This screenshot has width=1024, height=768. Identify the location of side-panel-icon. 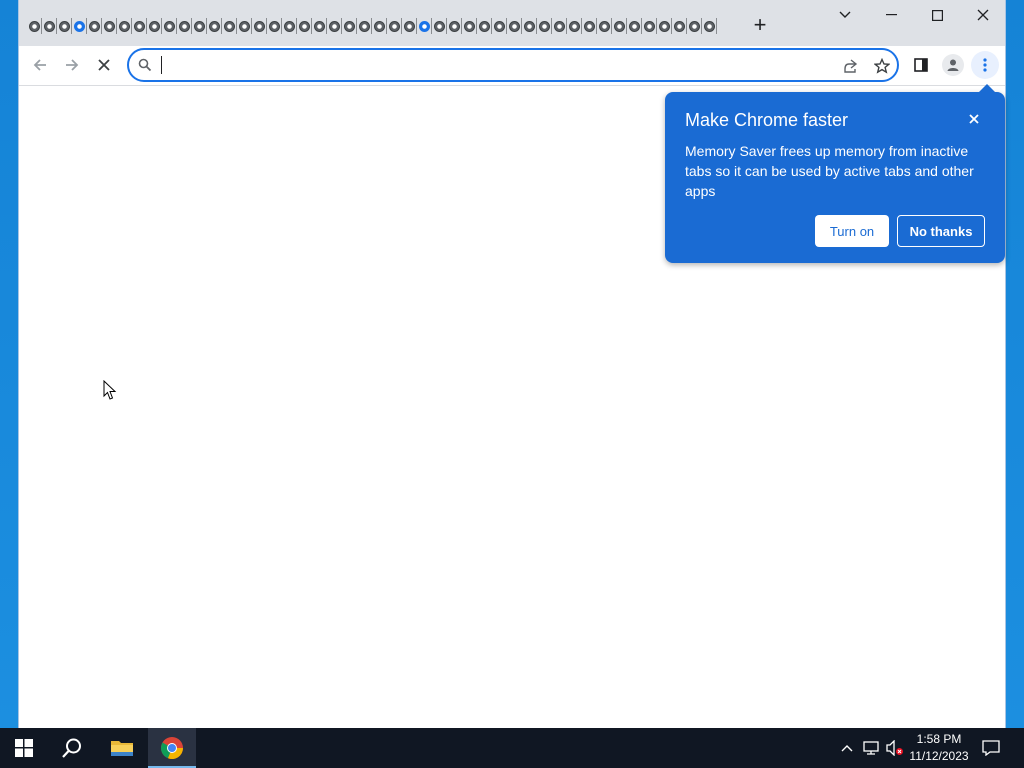
(921, 65).